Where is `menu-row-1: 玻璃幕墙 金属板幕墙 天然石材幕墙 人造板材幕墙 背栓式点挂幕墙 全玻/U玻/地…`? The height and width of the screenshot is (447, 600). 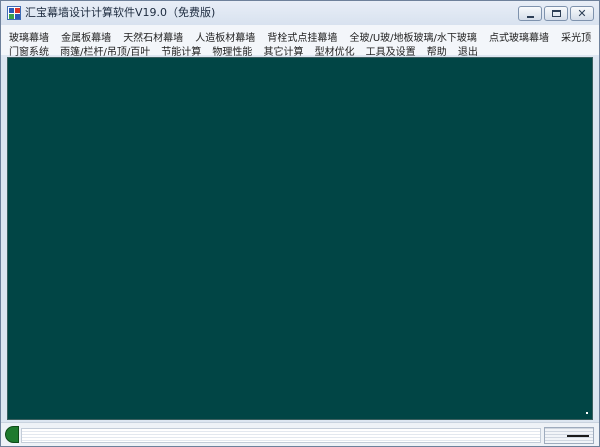
menu-row-1: 玻璃幕墙 金属板幕墙 天然石材幕墙 人造板材幕墙 背栓式点挂幕墙 全玻/U玻/地… is located at coordinates (301, 35).